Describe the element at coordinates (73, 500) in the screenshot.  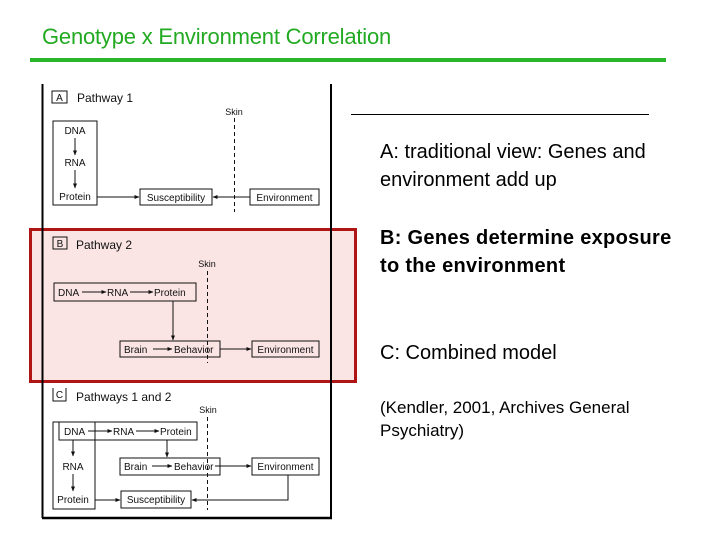
I see `panel-c-node-protein-vertical: Protein` at that location.